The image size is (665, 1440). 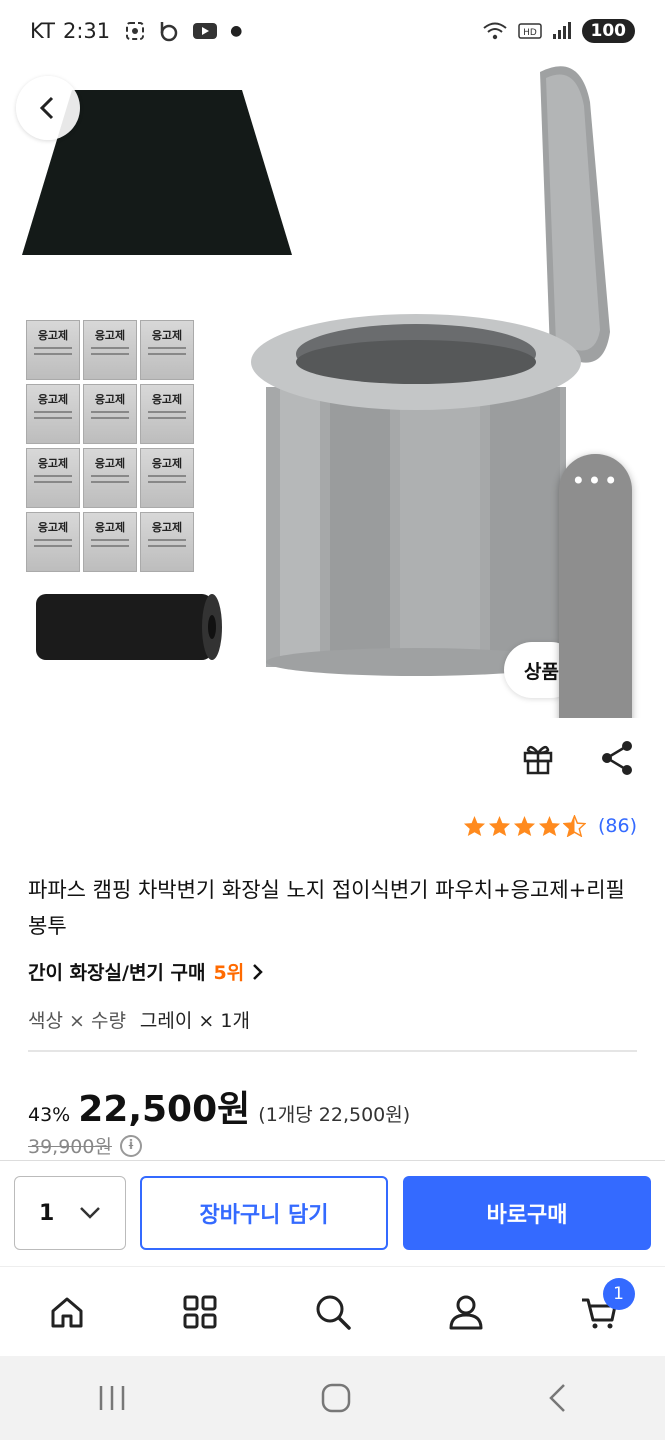 What do you see at coordinates (494, 31) in the screenshot?
I see `wifi-icon` at bounding box center [494, 31].